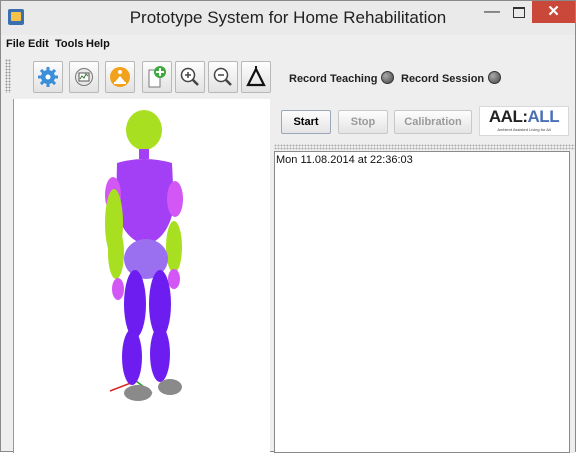 The image size is (576, 458). What do you see at coordinates (433, 122) in the screenshot?
I see `calibration-button: Calibration` at bounding box center [433, 122].